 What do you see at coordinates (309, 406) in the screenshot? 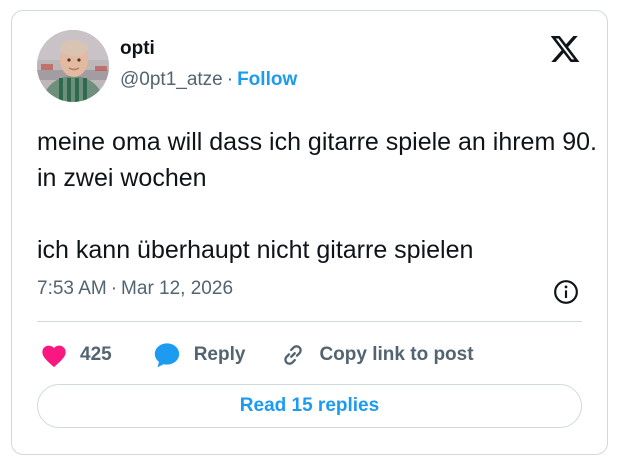
I see `read-replies-button: Read 15 replies` at bounding box center [309, 406].